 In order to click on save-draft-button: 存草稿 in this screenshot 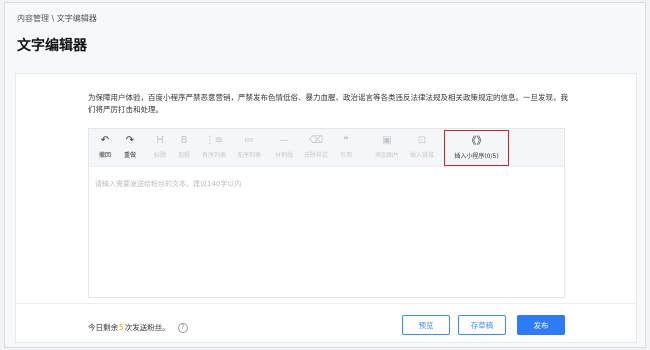, I will do `click(482, 325)`.